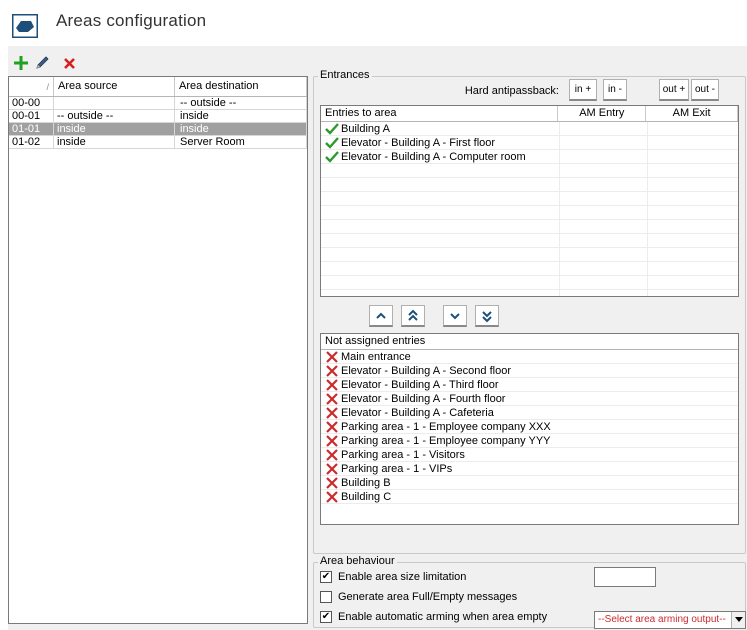  I want to click on size-limit-option: ✔ Enable area size limitation, so click(393, 577).